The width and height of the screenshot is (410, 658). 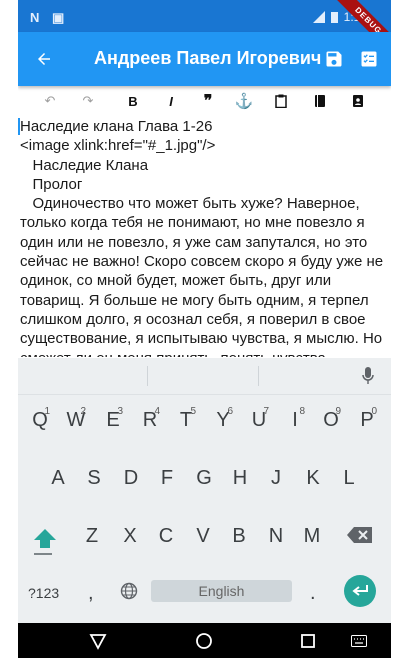 What do you see at coordinates (312, 536) in the screenshot?
I see `key: M` at bounding box center [312, 536].